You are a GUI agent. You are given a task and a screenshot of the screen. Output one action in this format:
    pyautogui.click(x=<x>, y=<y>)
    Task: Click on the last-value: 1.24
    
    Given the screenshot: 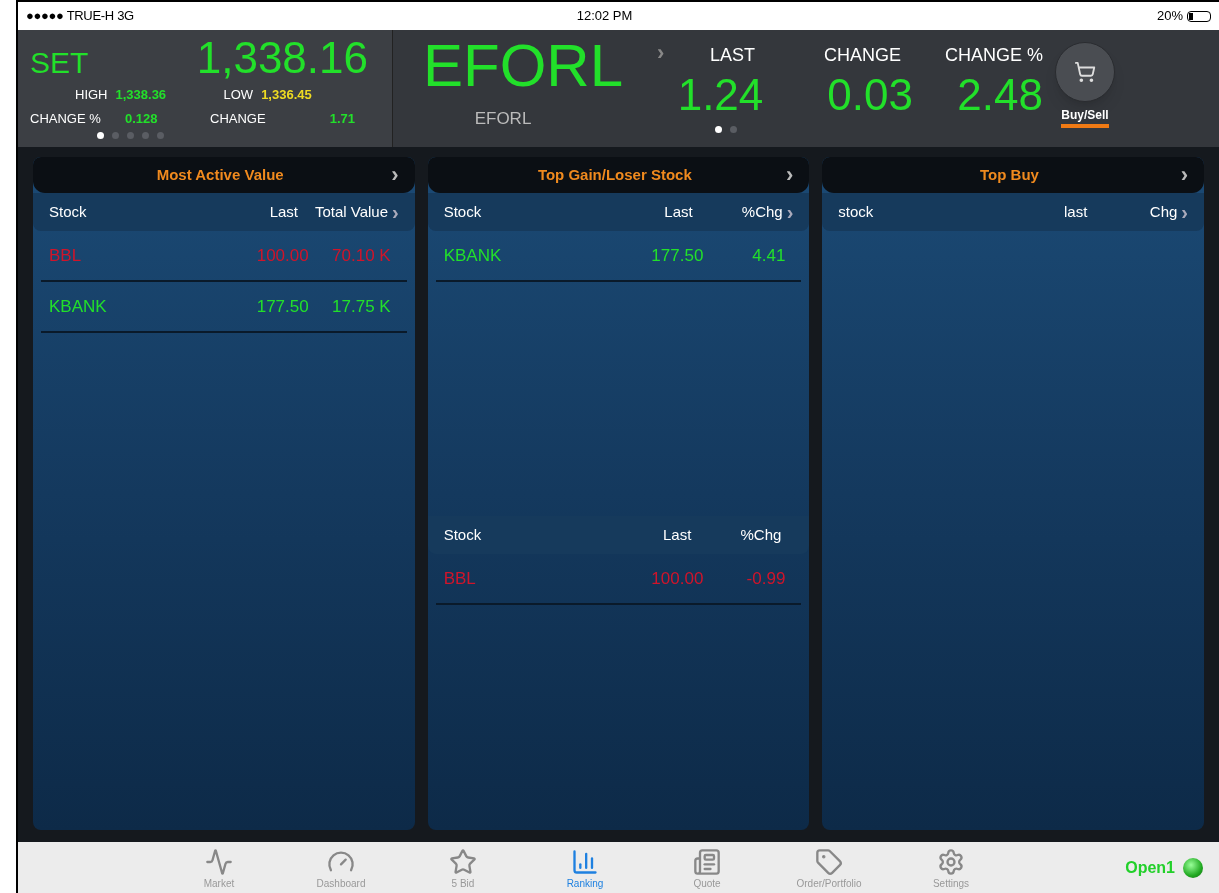 What is the action you would take?
    pyautogui.click(x=720, y=95)
    